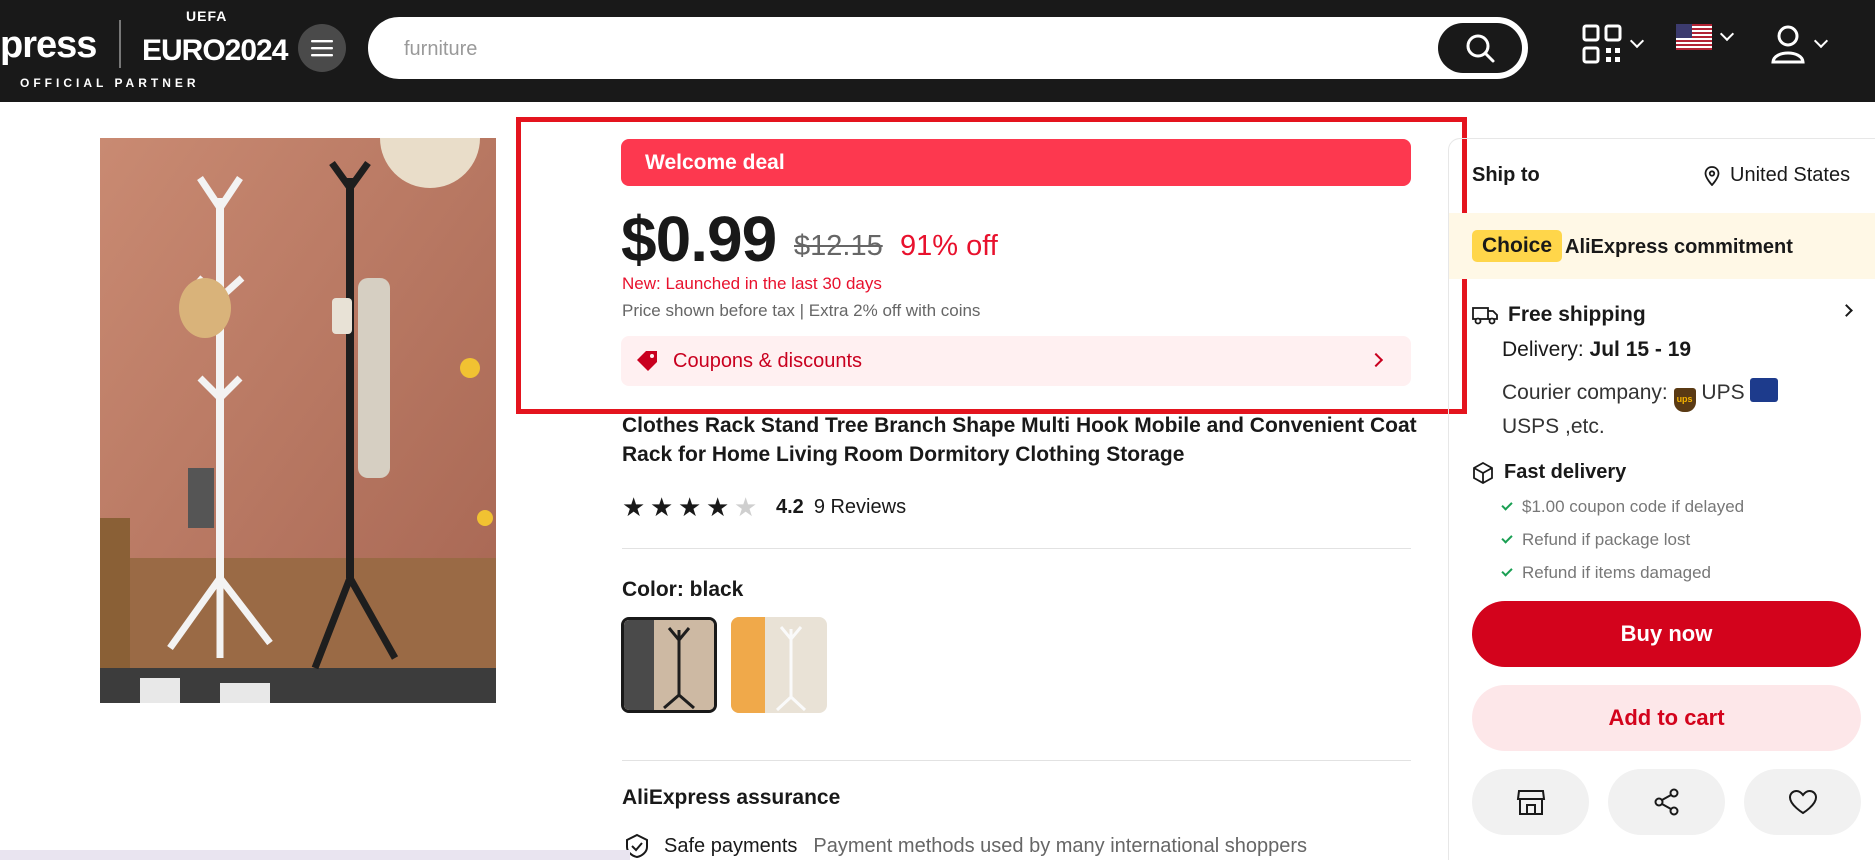  I want to click on guarantee-text: Refund if package lost, so click(1606, 539).